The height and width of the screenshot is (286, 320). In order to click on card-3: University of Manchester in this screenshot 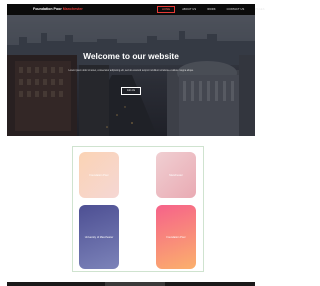, I will do `click(99, 237)`.